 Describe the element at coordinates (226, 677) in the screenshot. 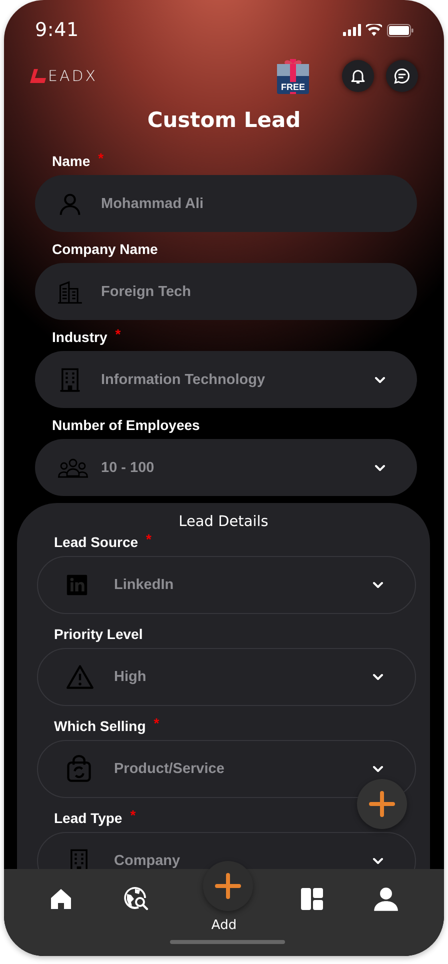

I see `dropdown-field: High` at that location.